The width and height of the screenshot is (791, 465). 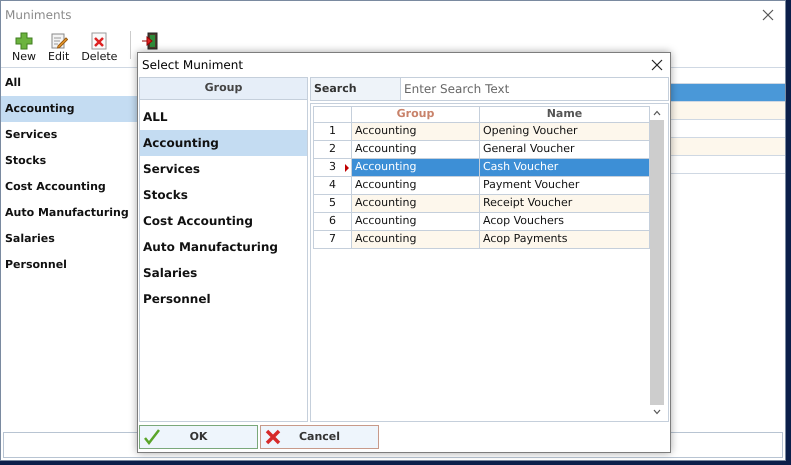 I want to click on pencil-icon, so click(x=59, y=41).